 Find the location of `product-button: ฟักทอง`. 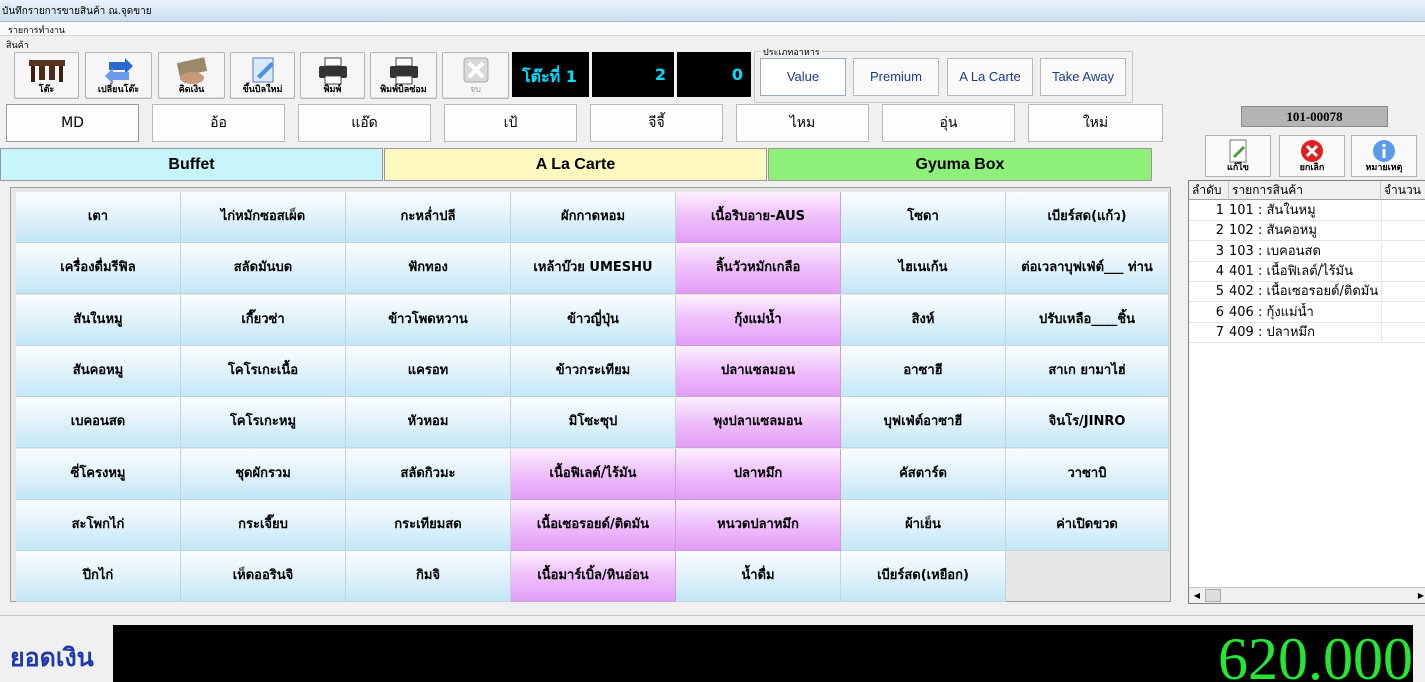

product-button: ฟักทอง is located at coordinates (428, 269).